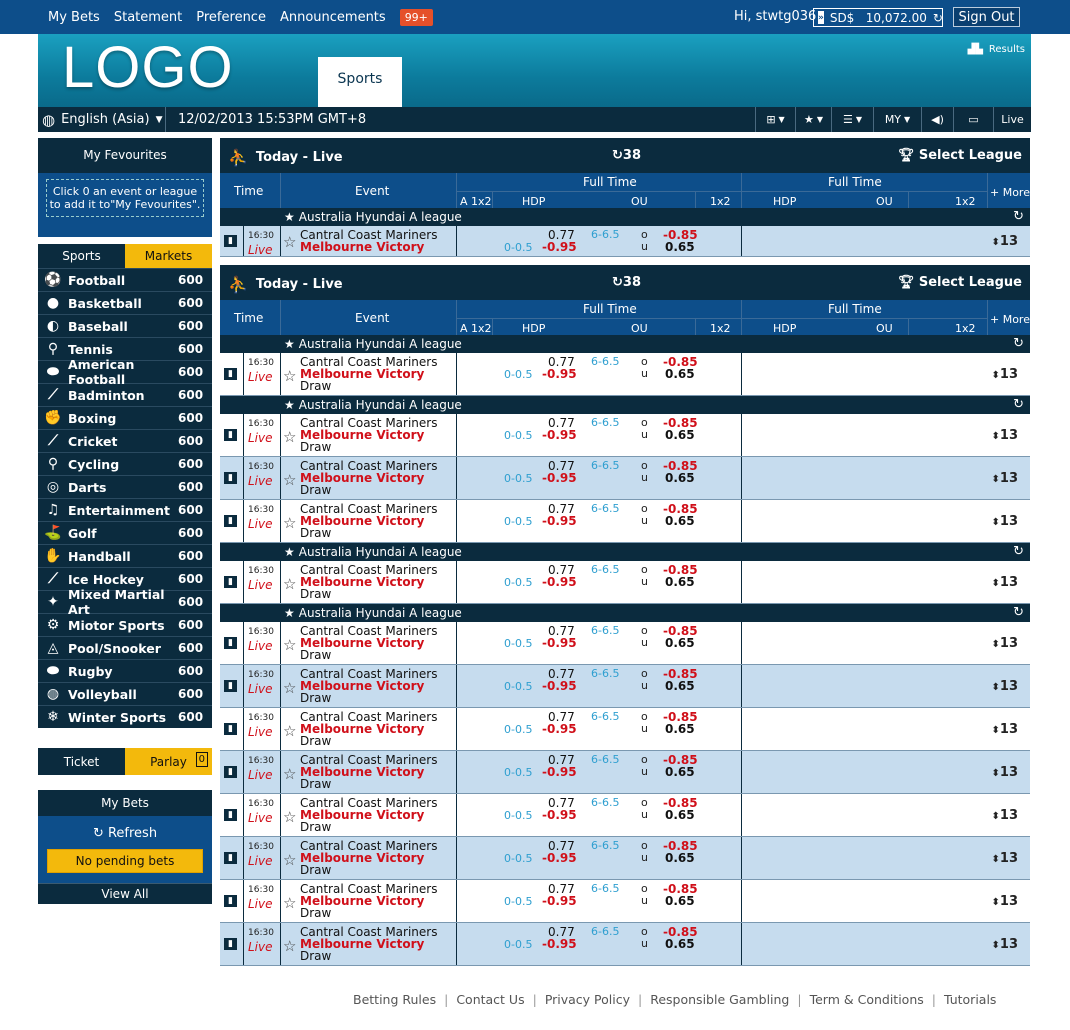 The width and height of the screenshot is (1070, 1030). What do you see at coordinates (938, 18) in the screenshot?
I see `balance-refresh-icon: ↻` at bounding box center [938, 18].